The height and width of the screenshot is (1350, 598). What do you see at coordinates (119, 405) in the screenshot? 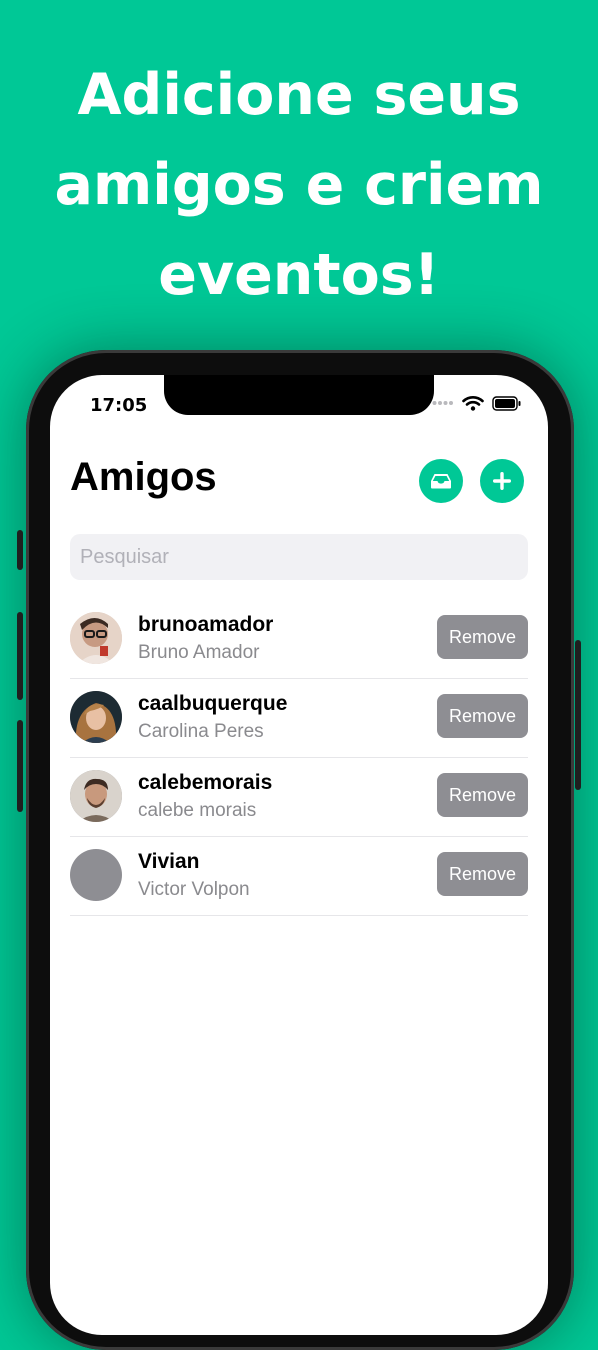
I see `status-time: 17:05` at bounding box center [119, 405].